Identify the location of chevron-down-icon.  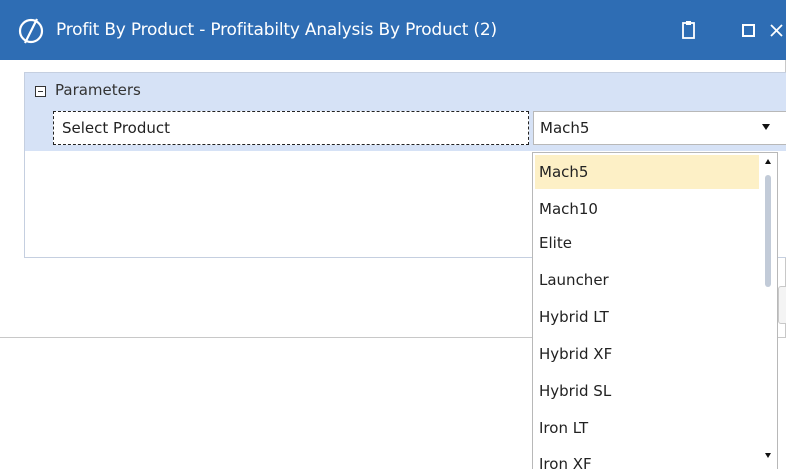
(766, 127).